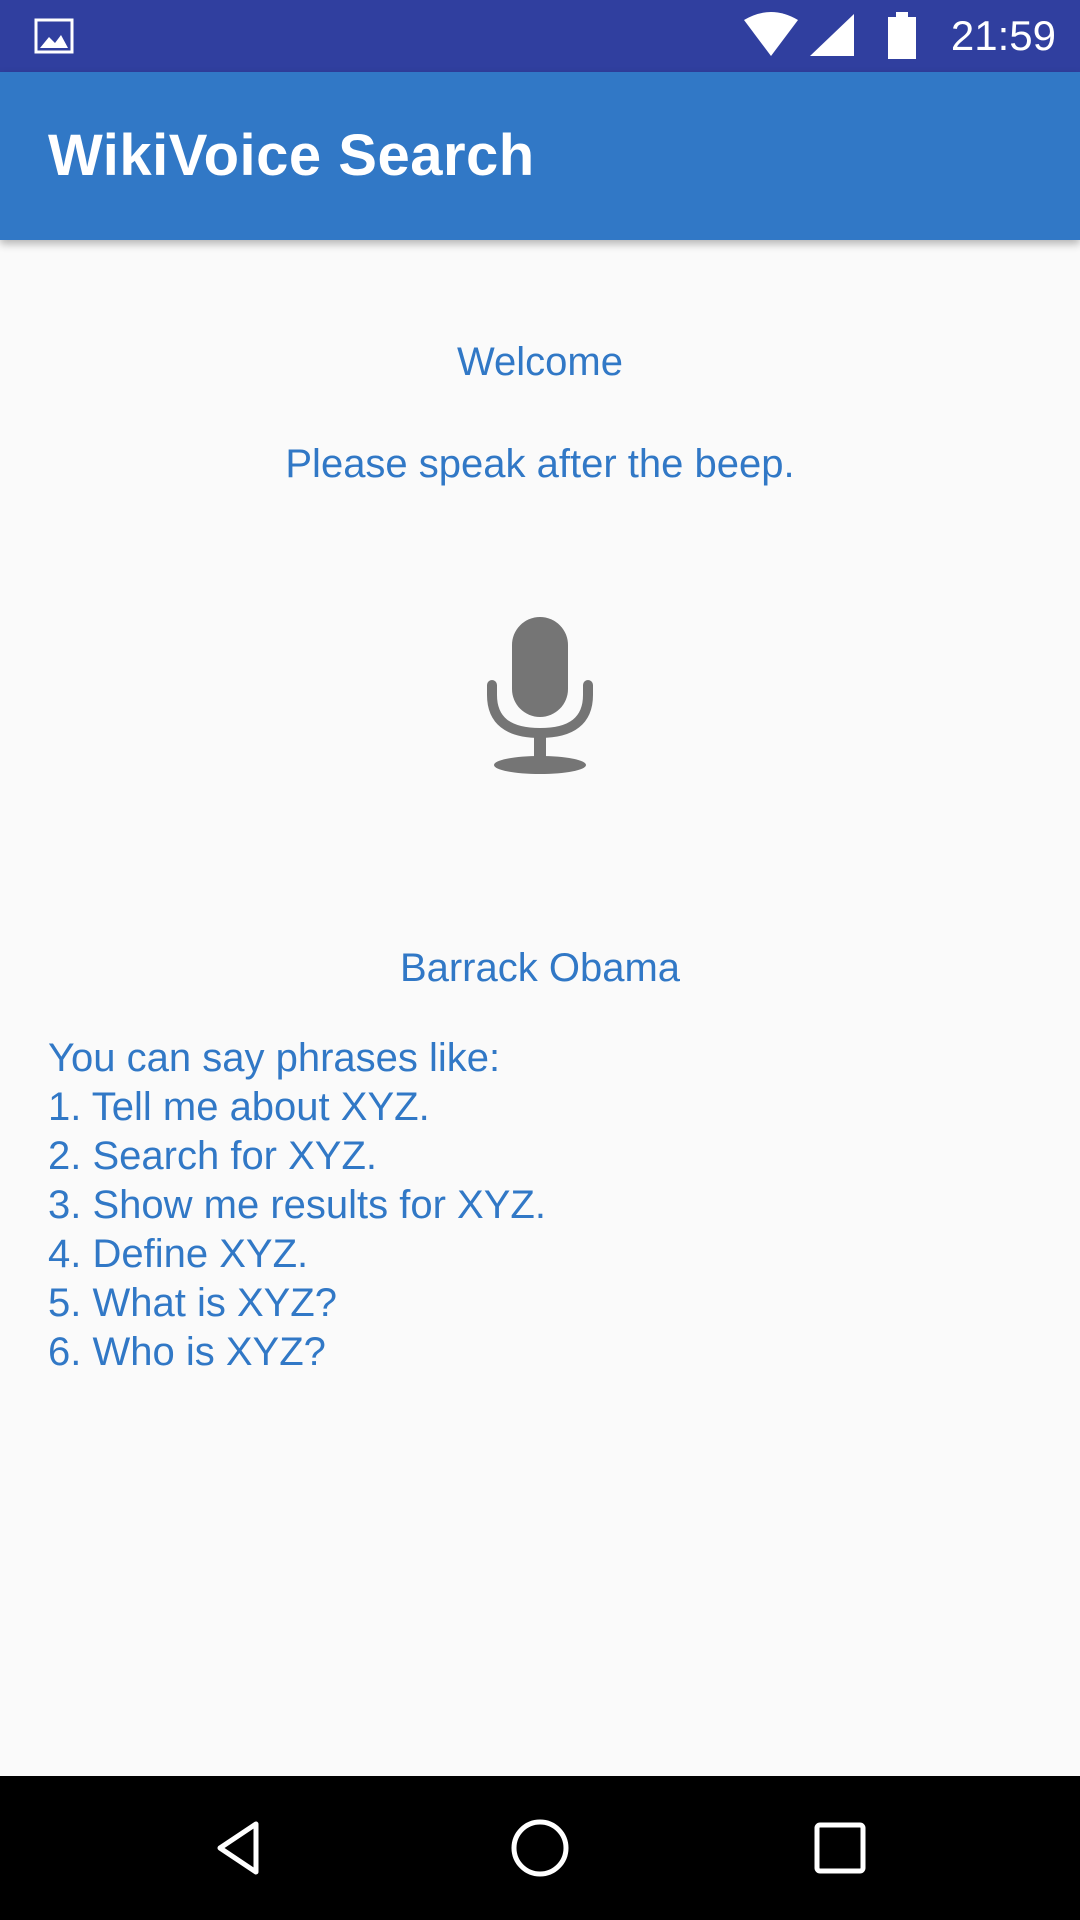  I want to click on phrase-hints-heading: You can say phrases like:, so click(274, 1058).